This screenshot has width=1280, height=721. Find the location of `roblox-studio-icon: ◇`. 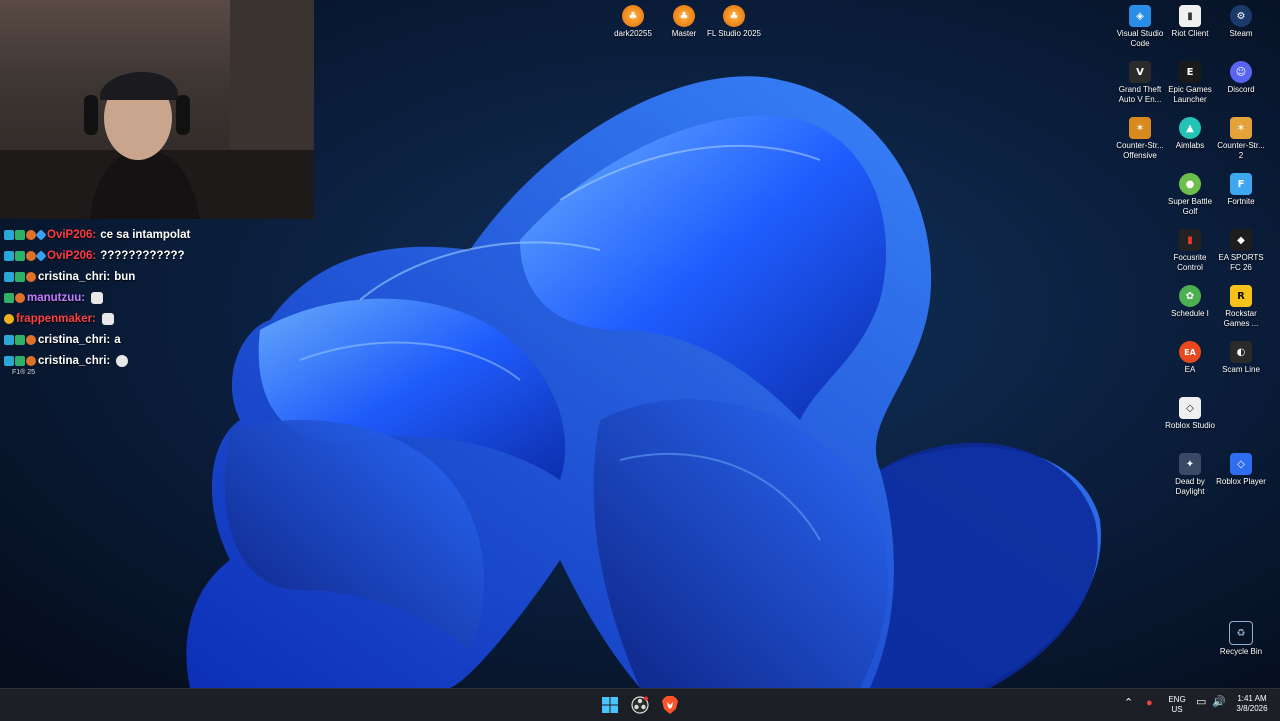

roblox-studio-icon: ◇ is located at coordinates (1190, 408).